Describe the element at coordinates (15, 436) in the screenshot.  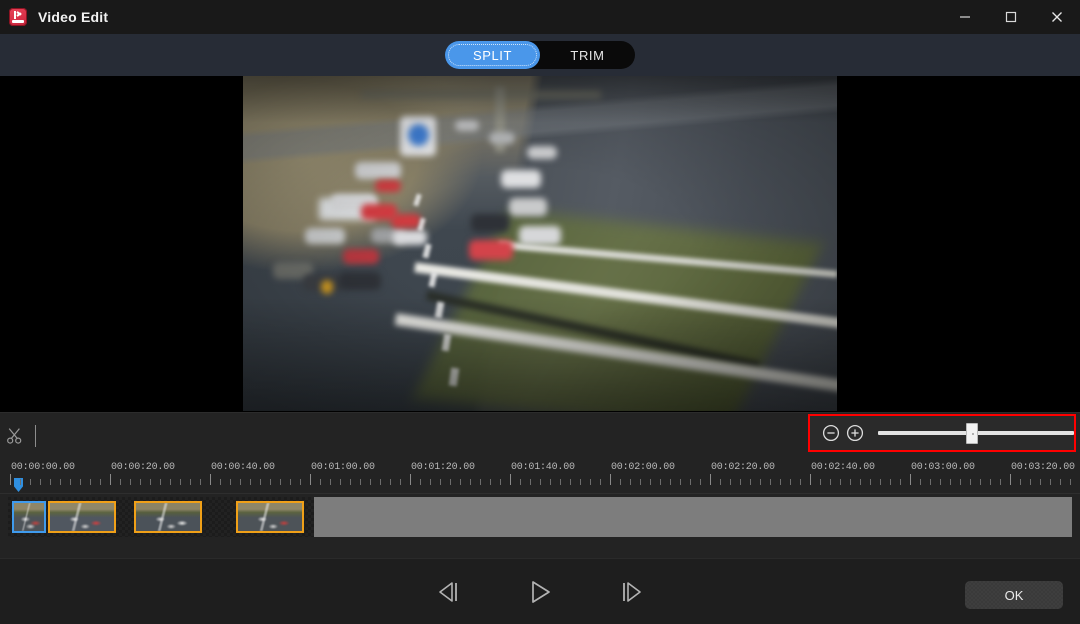
I see `scissors-icon` at that location.